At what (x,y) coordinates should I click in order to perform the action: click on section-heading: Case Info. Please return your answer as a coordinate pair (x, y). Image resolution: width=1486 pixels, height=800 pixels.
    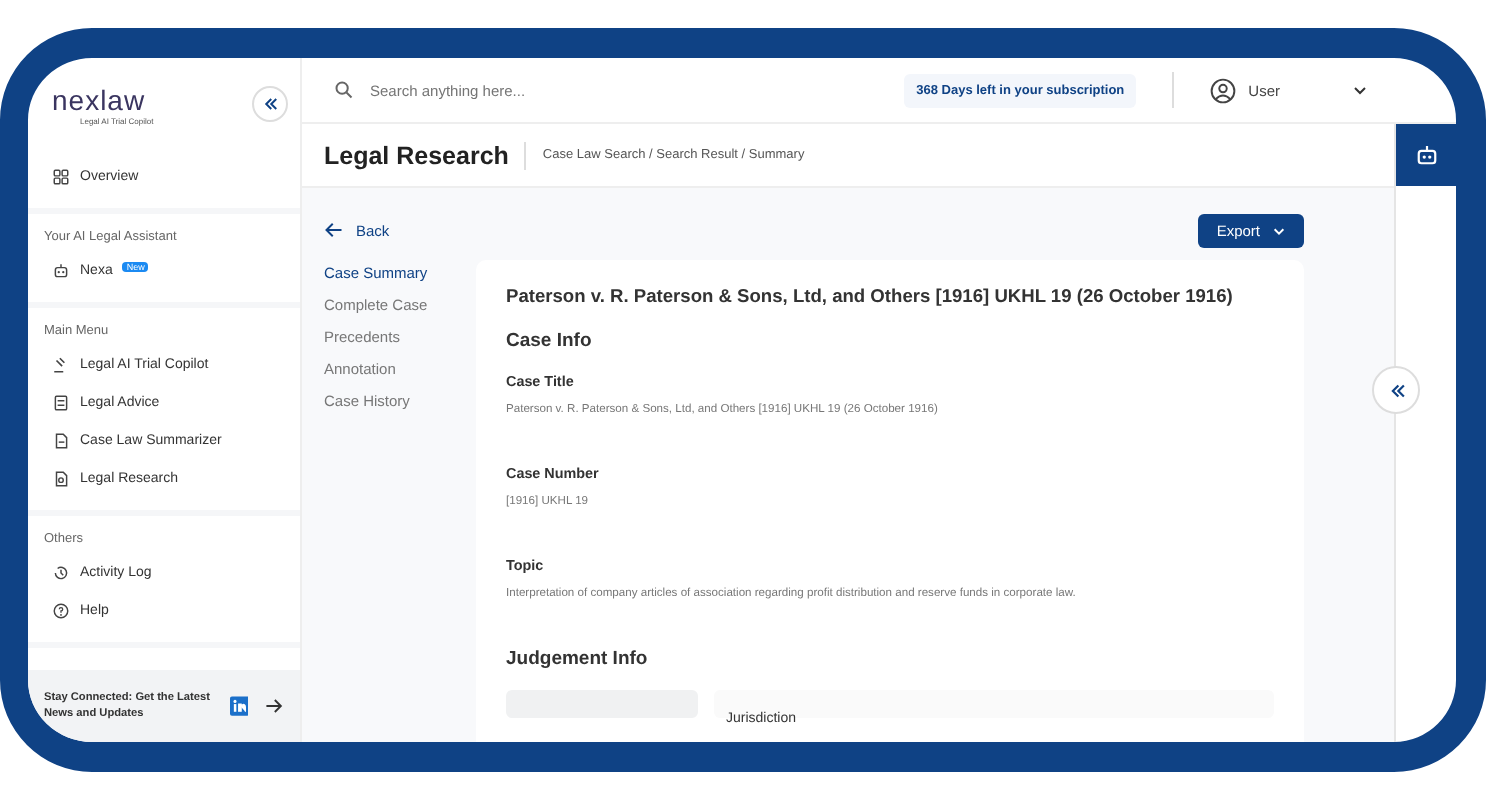
    Looking at the image, I should click on (550, 341).